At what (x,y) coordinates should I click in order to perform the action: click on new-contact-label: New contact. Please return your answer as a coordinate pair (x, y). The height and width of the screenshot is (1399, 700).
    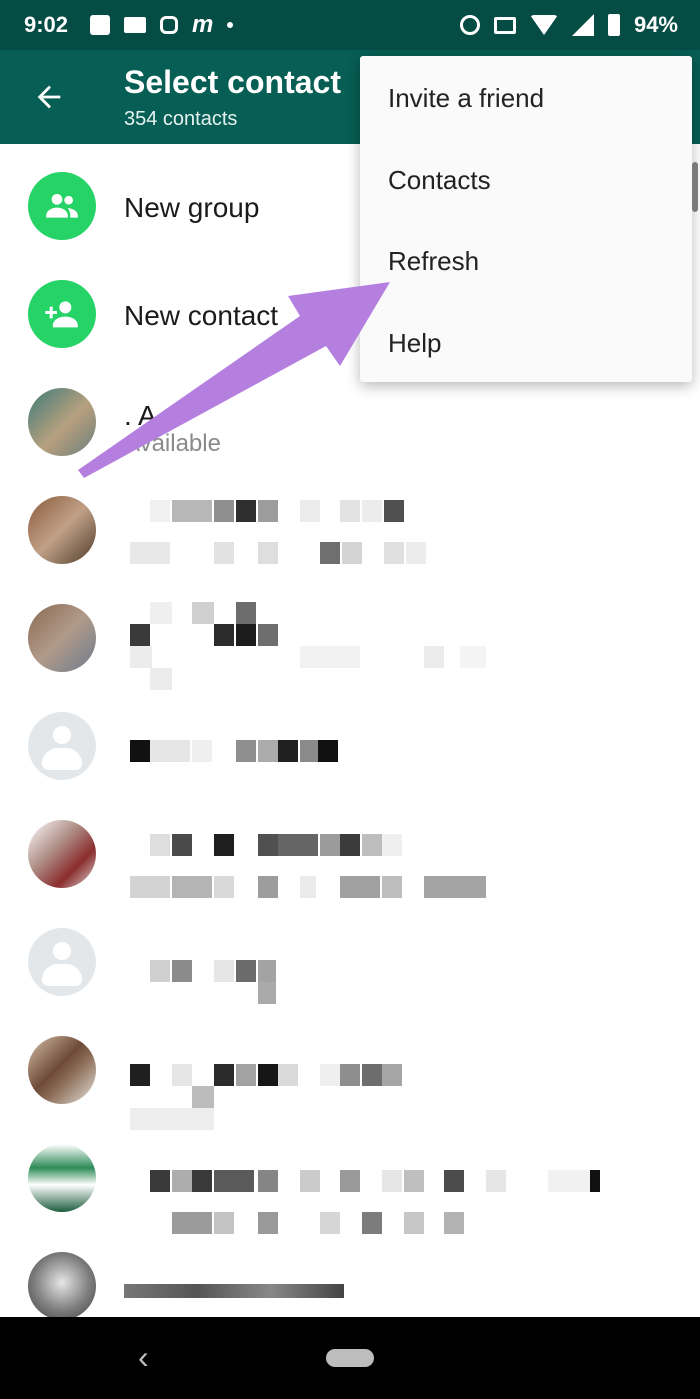
    Looking at the image, I should click on (201, 315).